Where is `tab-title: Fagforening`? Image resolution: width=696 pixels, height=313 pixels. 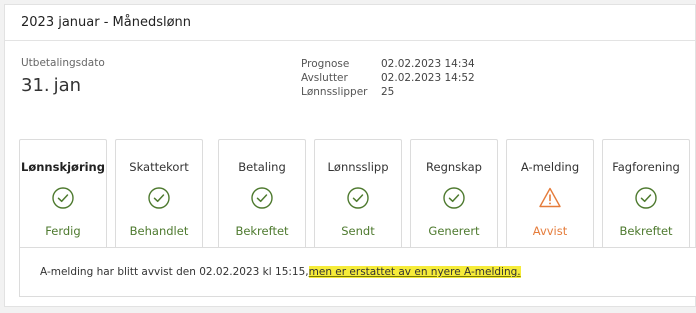
tab-title: Fagforening is located at coordinates (646, 167).